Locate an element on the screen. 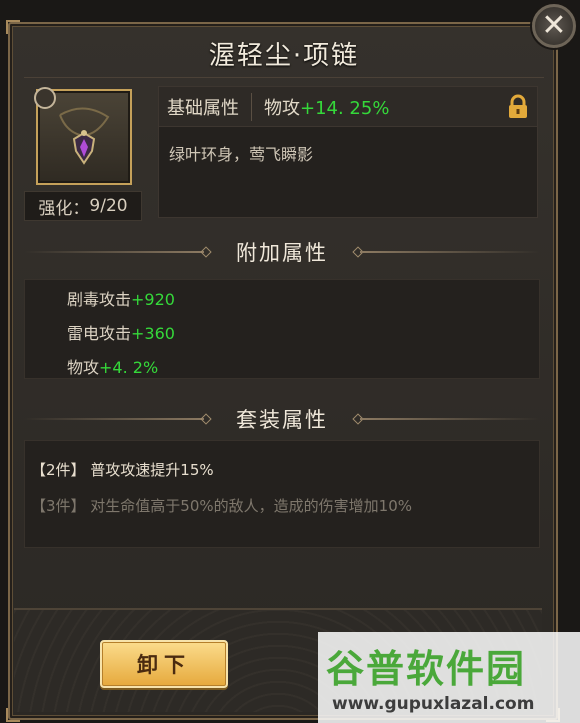 This screenshot has width=580, height=723. list-item: 物攻+4. 2% is located at coordinates (112, 366).